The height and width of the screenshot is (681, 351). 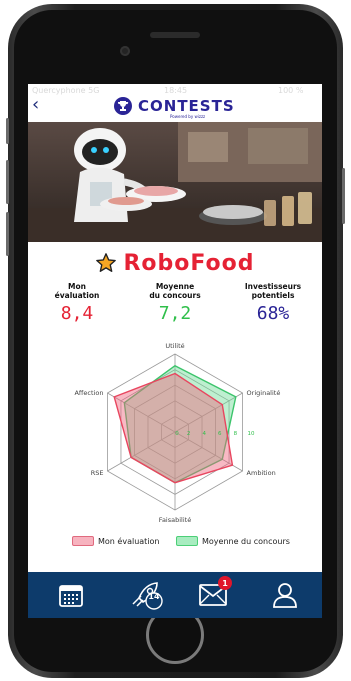 I want to click on mute-switch, so click(x=7, y=131).